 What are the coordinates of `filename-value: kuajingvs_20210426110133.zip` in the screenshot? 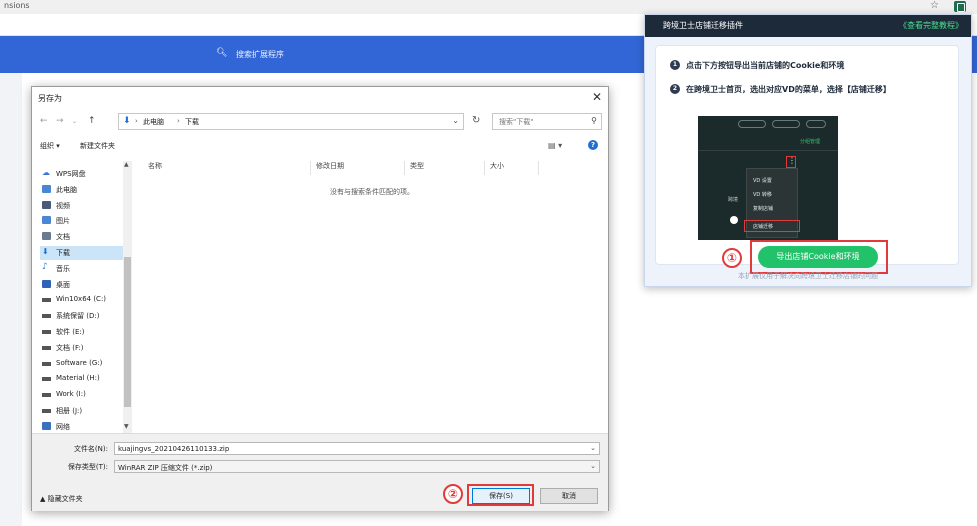 It's located at (174, 449).